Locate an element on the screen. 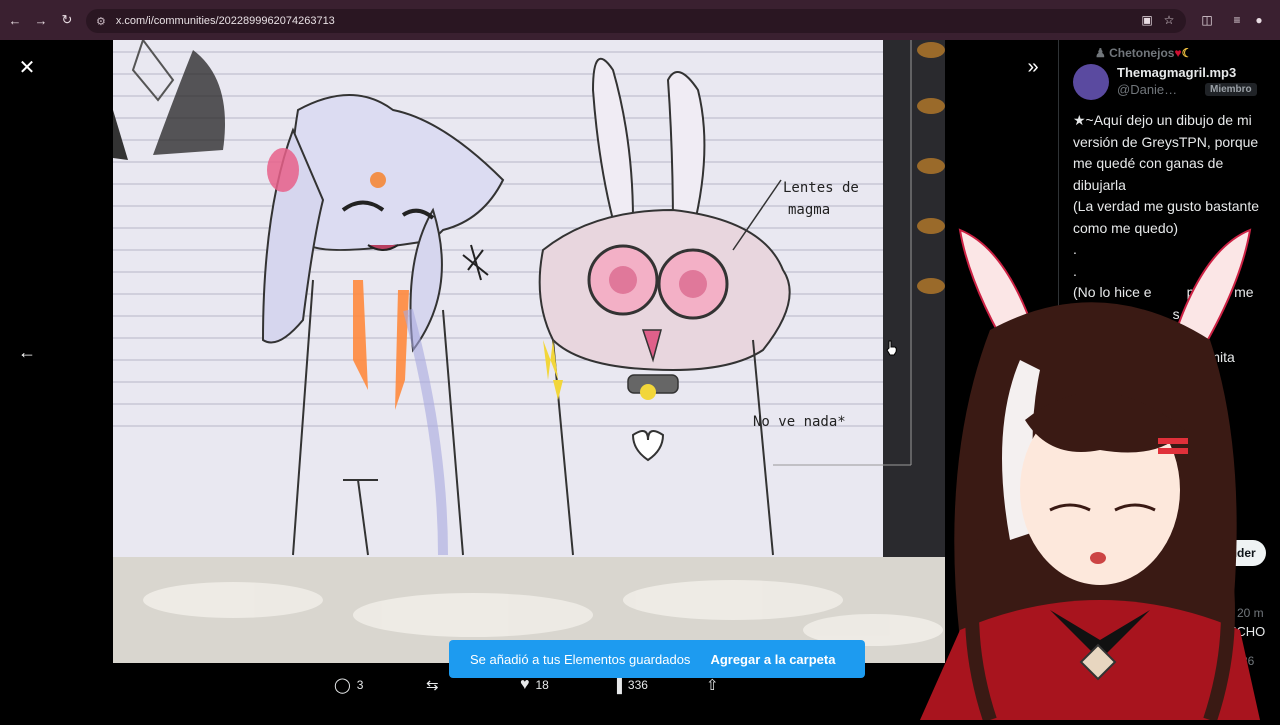 The width and height of the screenshot is (1280, 725). heart-icon: ♥ is located at coordinates (525, 684).